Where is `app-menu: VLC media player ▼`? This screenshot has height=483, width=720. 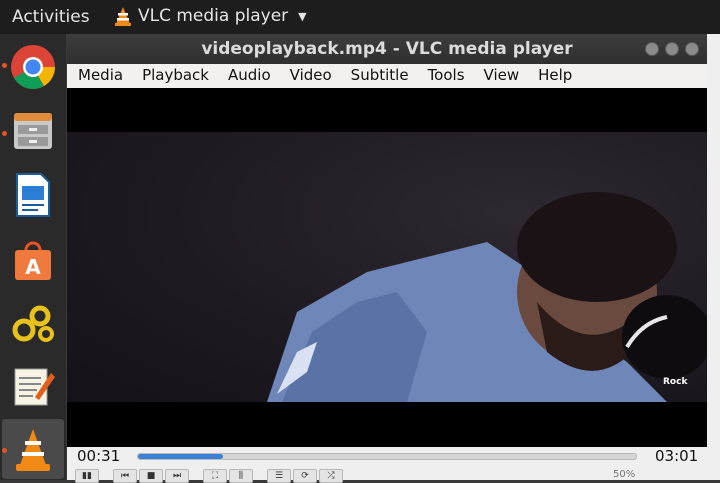 app-menu: VLC media player ▼ is located at coordinates (210, 16).